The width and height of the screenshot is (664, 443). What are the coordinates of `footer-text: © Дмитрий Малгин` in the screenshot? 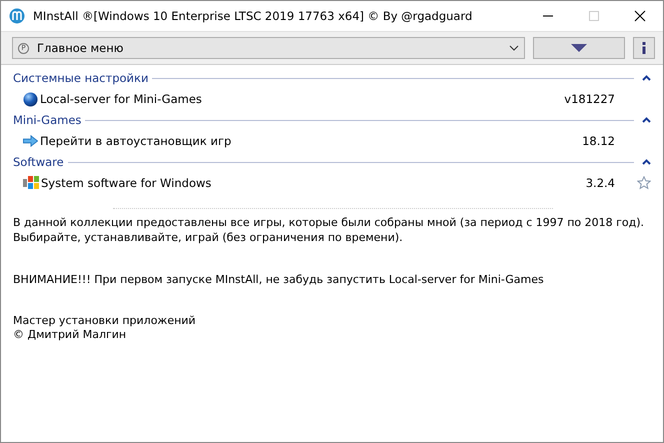 It's located at (70, 335).